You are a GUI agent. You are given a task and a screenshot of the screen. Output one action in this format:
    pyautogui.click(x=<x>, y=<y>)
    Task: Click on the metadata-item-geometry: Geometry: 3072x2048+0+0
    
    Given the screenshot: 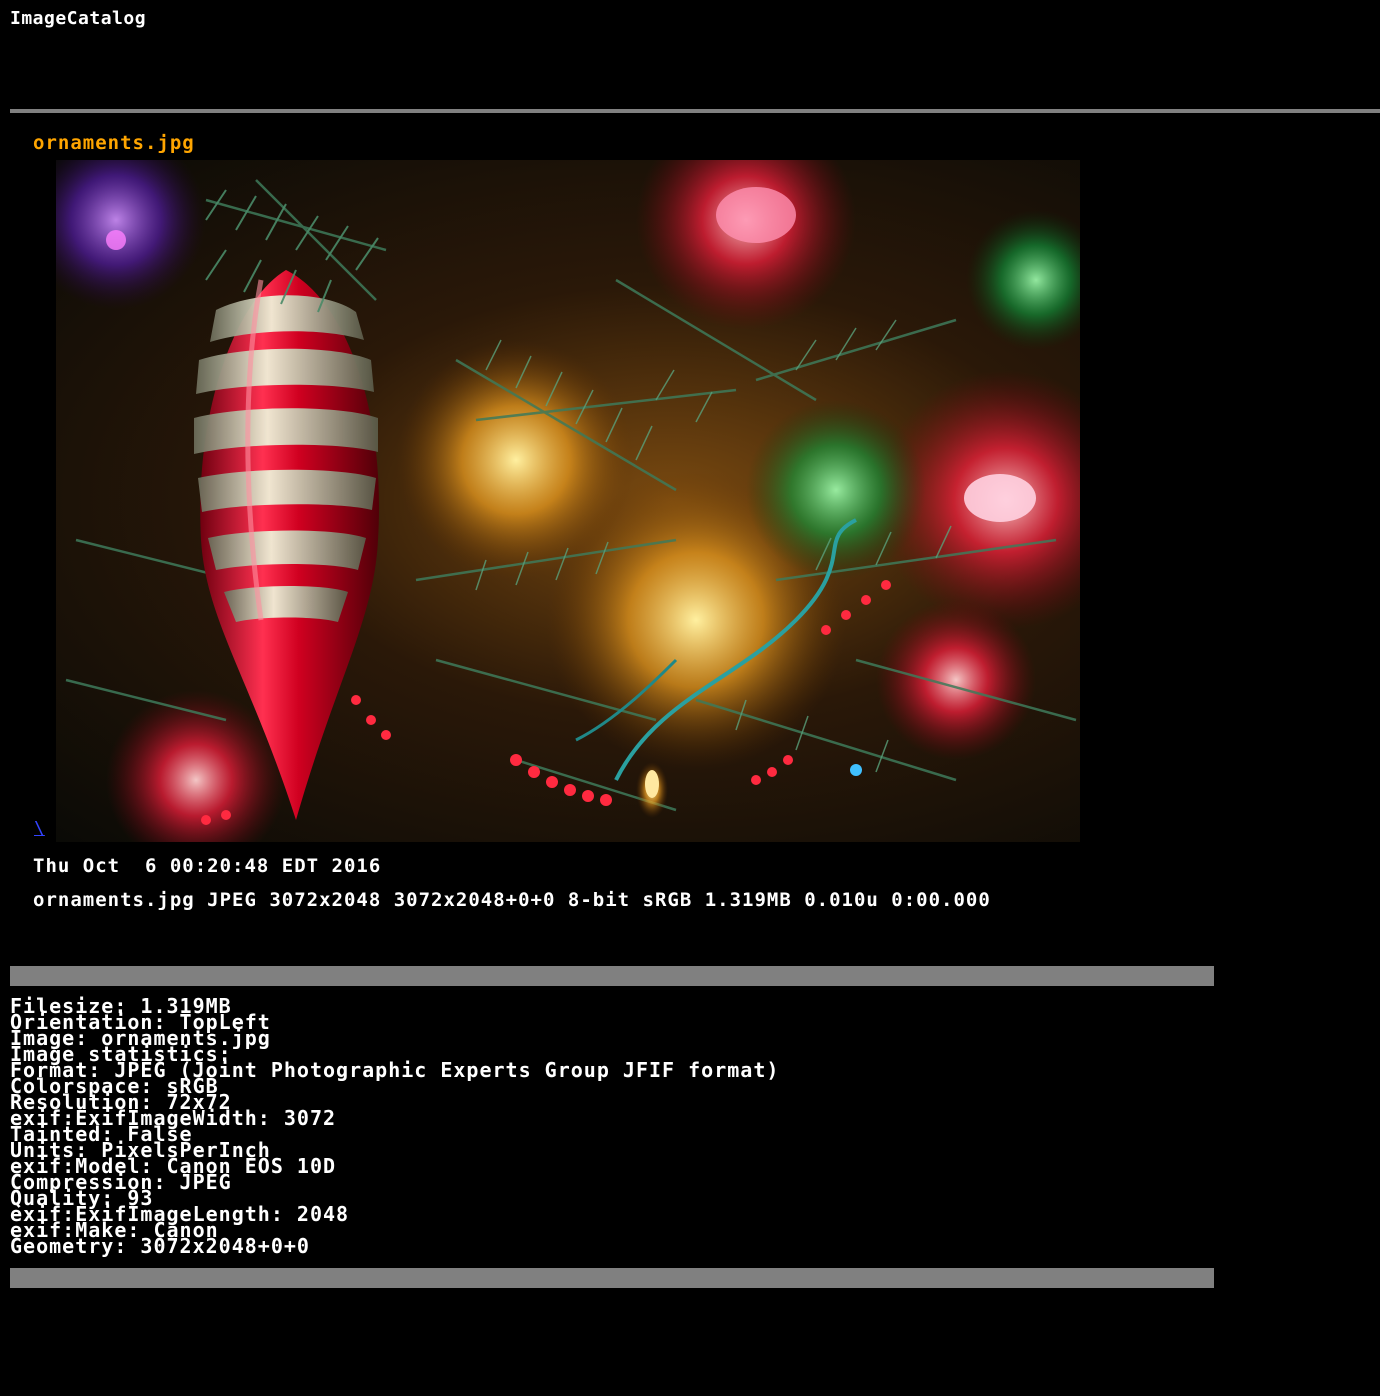 What is the action you would take?
    pyautogui.click(x=160, y=1246)
    